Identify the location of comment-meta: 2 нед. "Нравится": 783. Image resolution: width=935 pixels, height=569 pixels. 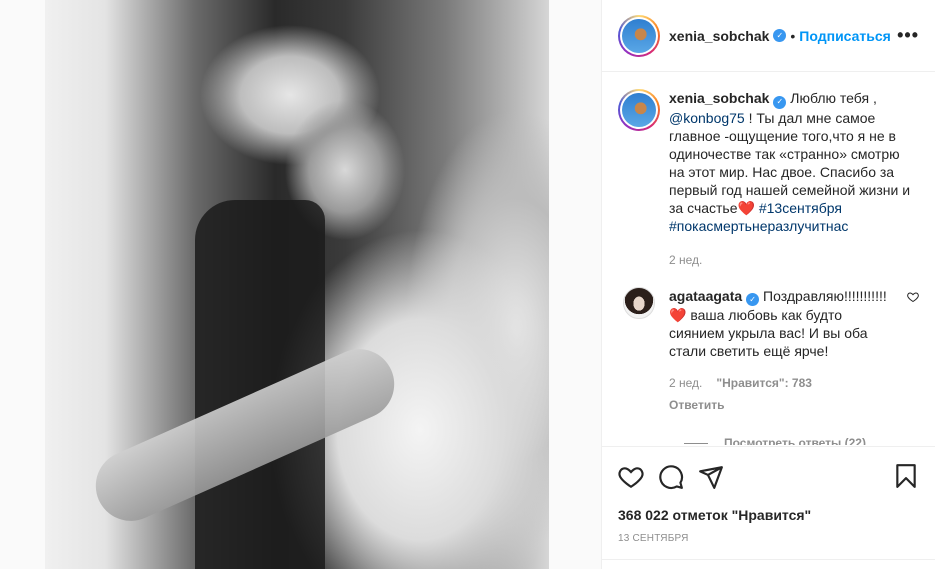
(782, 383).